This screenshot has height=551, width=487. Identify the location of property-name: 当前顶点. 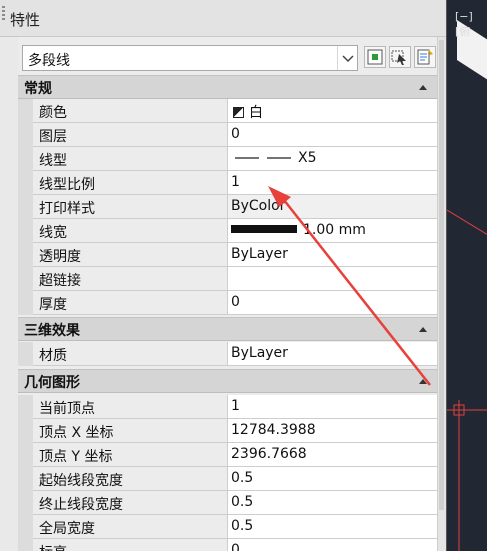
(130, 407).